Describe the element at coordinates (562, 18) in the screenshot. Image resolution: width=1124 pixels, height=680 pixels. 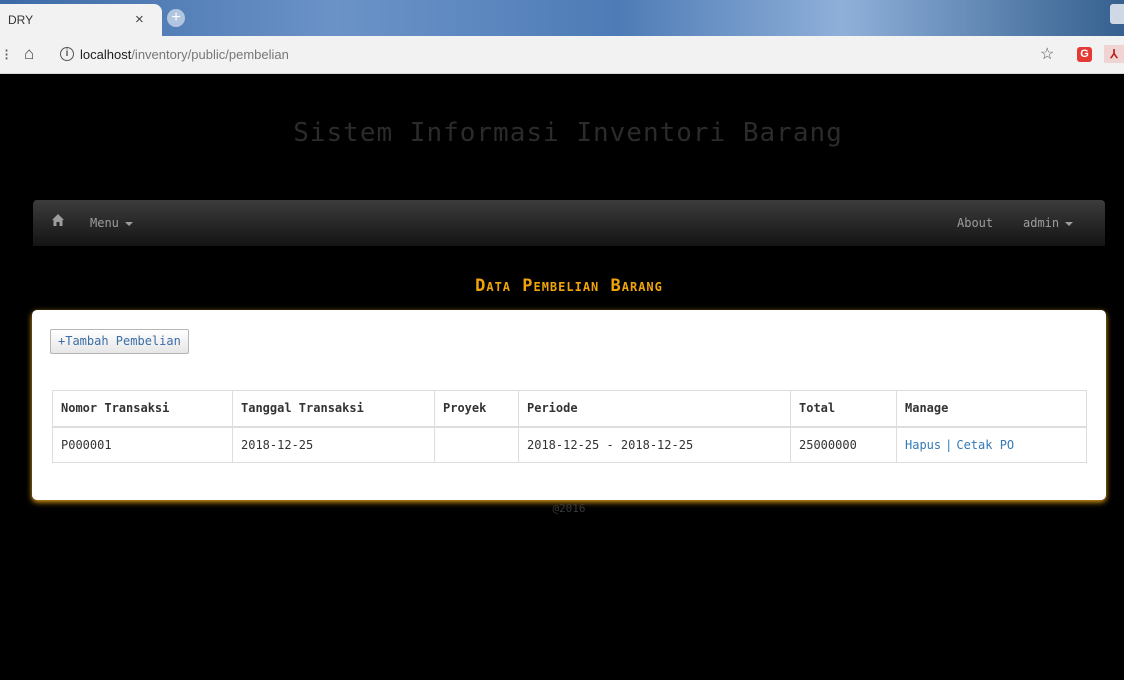
I see `browser-tab-bar: DRY × +` at that location.